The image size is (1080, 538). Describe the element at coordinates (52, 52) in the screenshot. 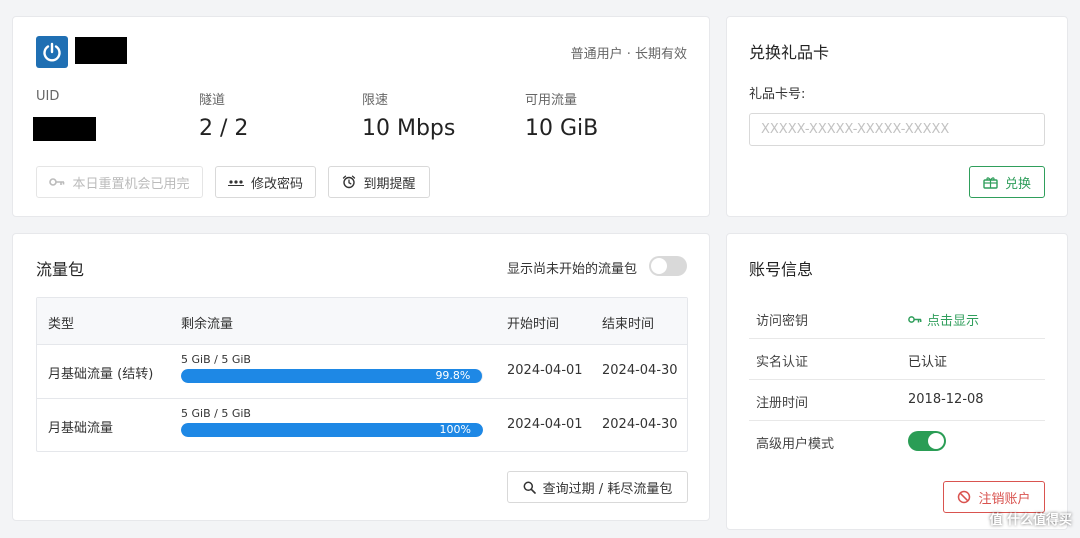

I see `power-icon` at that location.